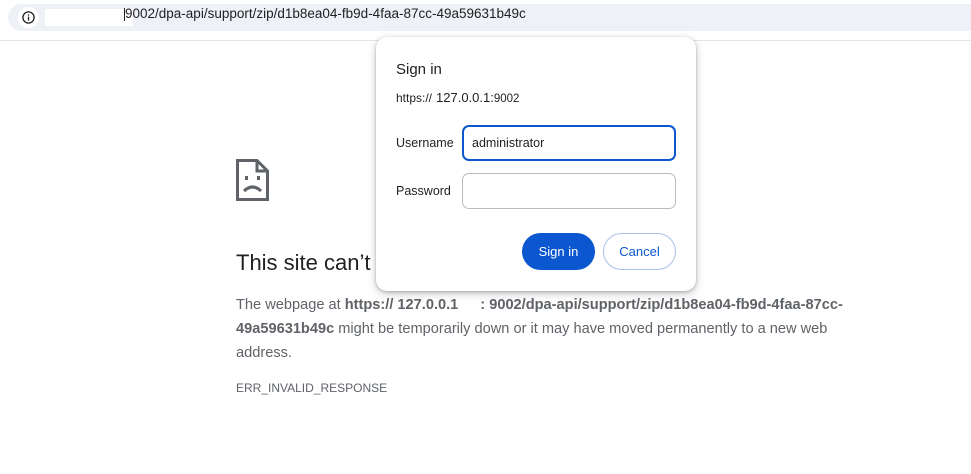  What do you see at coordinates (89, 17) in the screenshot?
I see `redacted-host` at bounding box center [89, 17].